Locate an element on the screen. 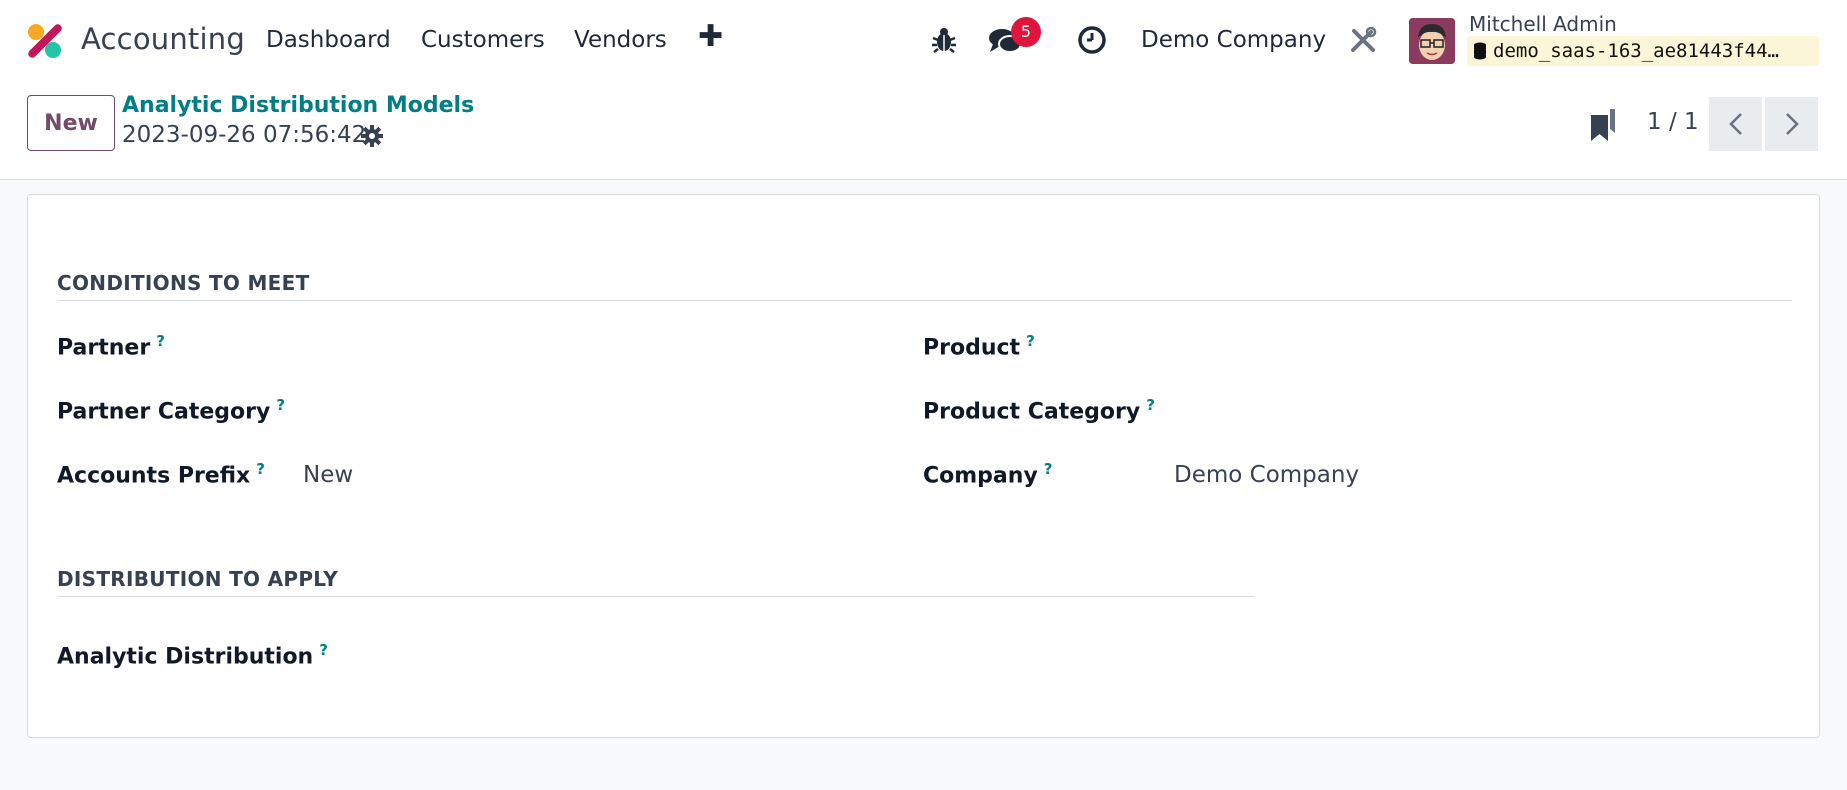 The height and width of the screenshot is (790, 1847). analytic-distribution-field is located at coordinates (798, 657).